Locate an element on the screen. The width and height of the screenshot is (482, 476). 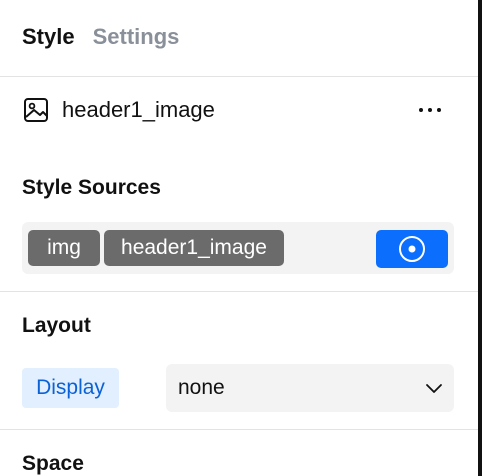
panel-tabs: Style Settings is located at coordinates (100, 37).